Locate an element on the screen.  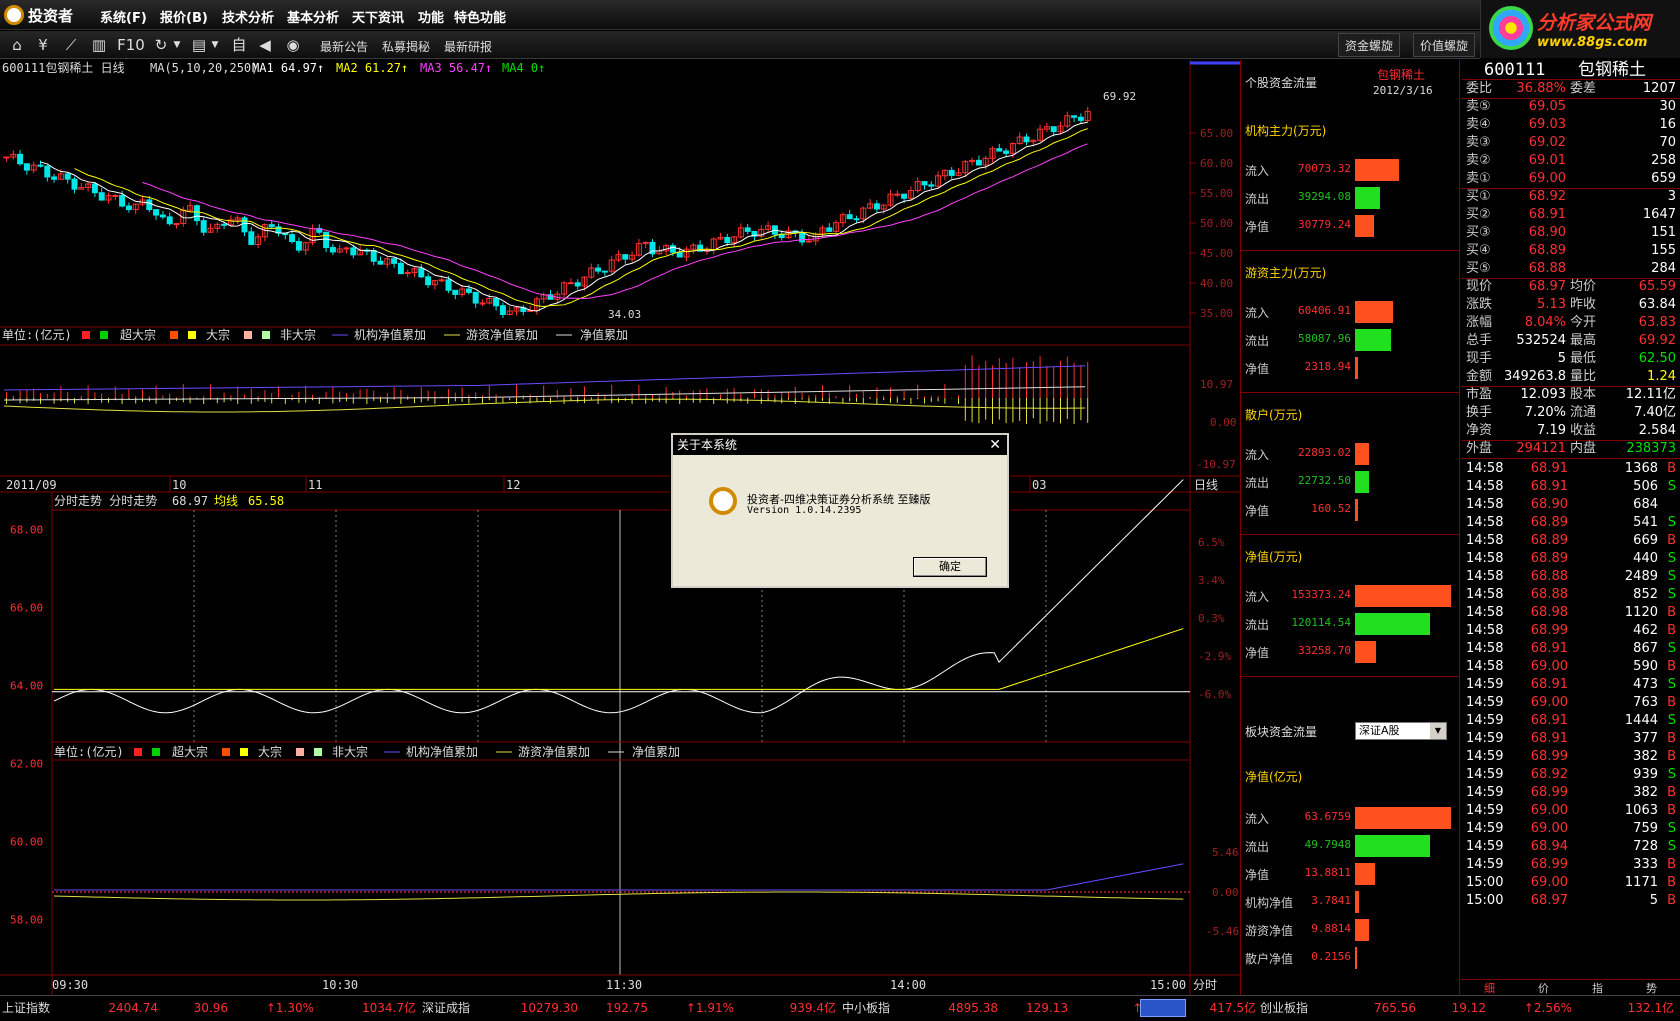
waipan-row-cell: 内盘 is located at coordinates (1583, 448).